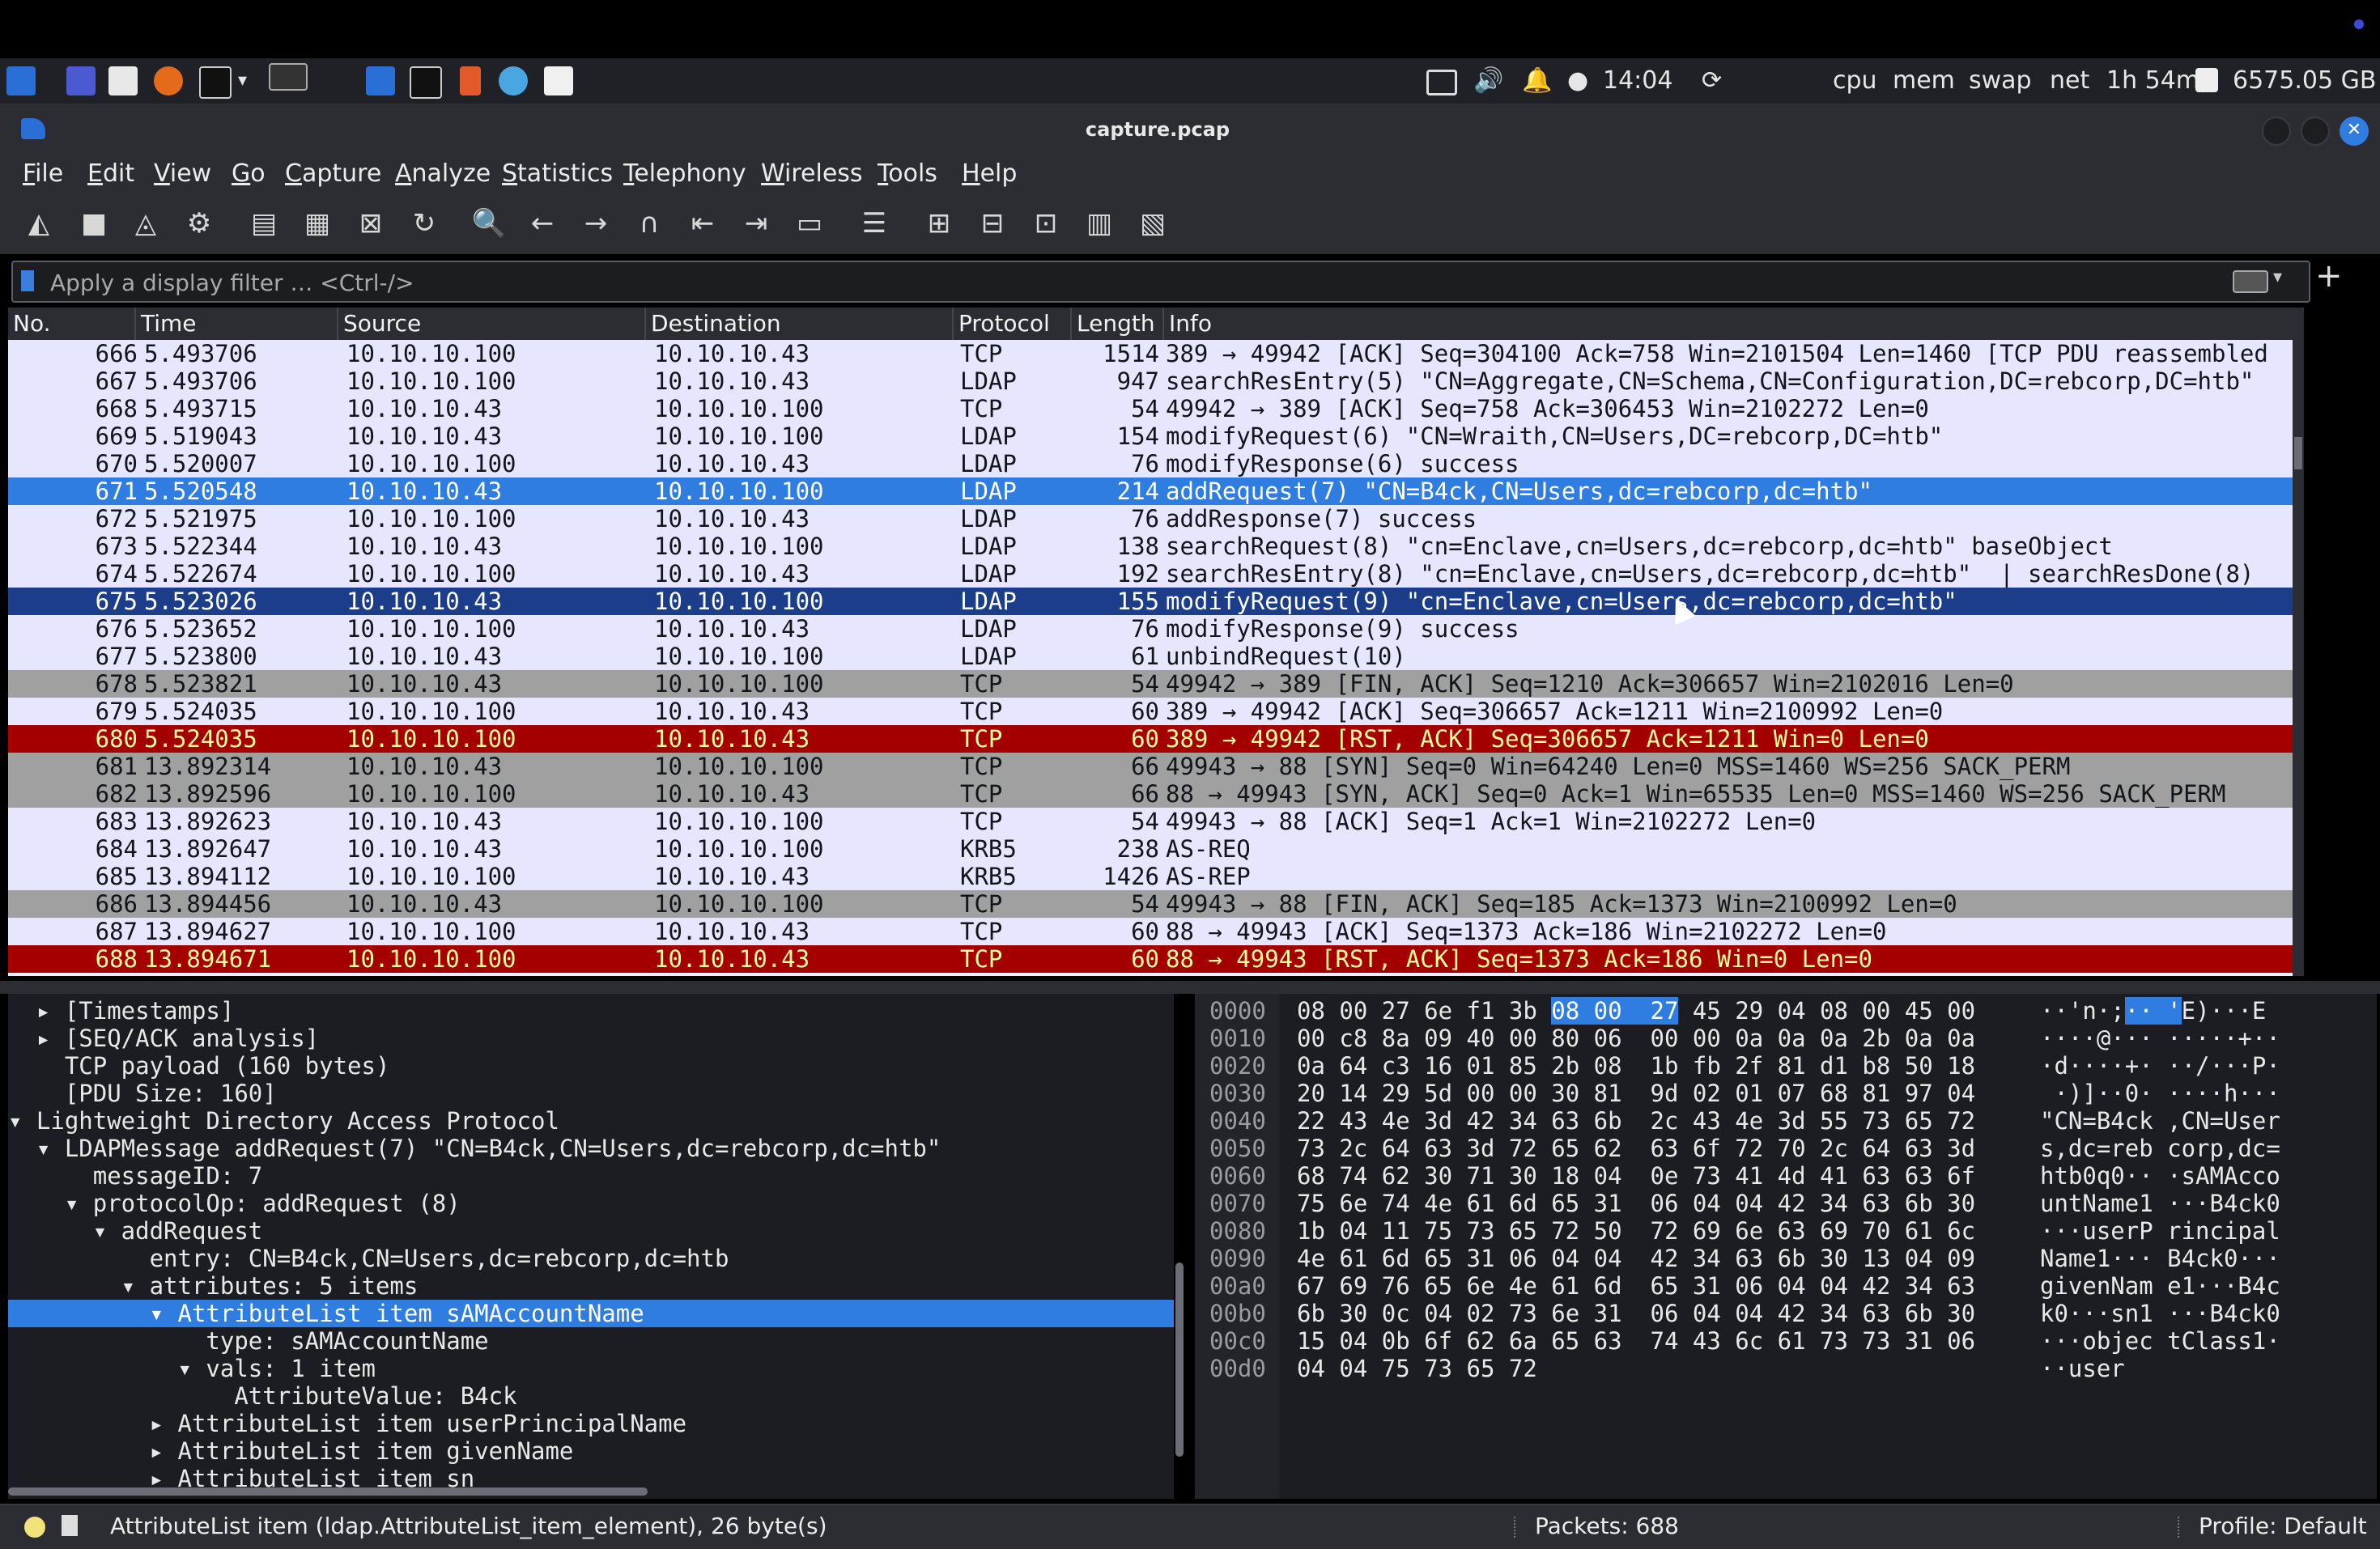  What do you see at coordinates (2069, 81) in the screenshot?
I see `net-monitor: net` at bounding box center [2069, 81].